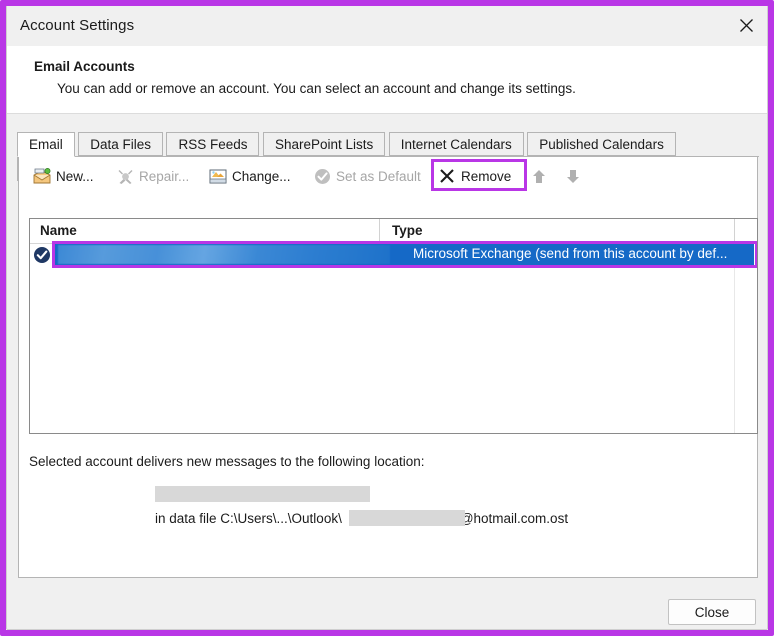  What do you see at coordinates (322, 176) in the screenshot?
I see `check-circle-icon` at bounding box center [322, 176].